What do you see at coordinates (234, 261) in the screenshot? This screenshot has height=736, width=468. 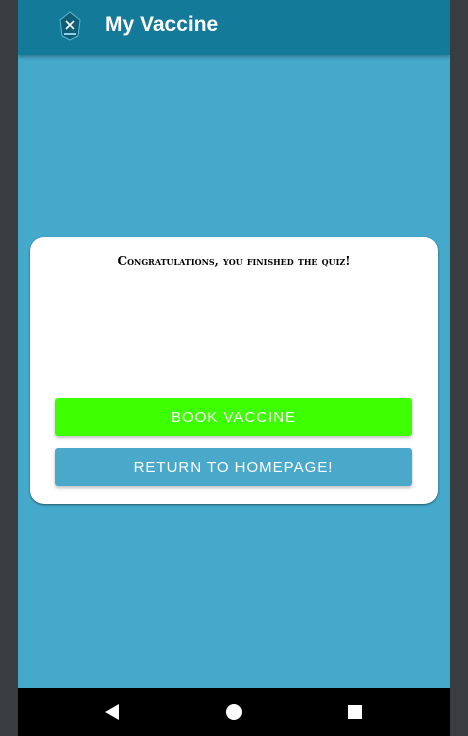 I see `congratulations-message: Congratulations, you finished the quiz!` at bounding box center [234, 261].